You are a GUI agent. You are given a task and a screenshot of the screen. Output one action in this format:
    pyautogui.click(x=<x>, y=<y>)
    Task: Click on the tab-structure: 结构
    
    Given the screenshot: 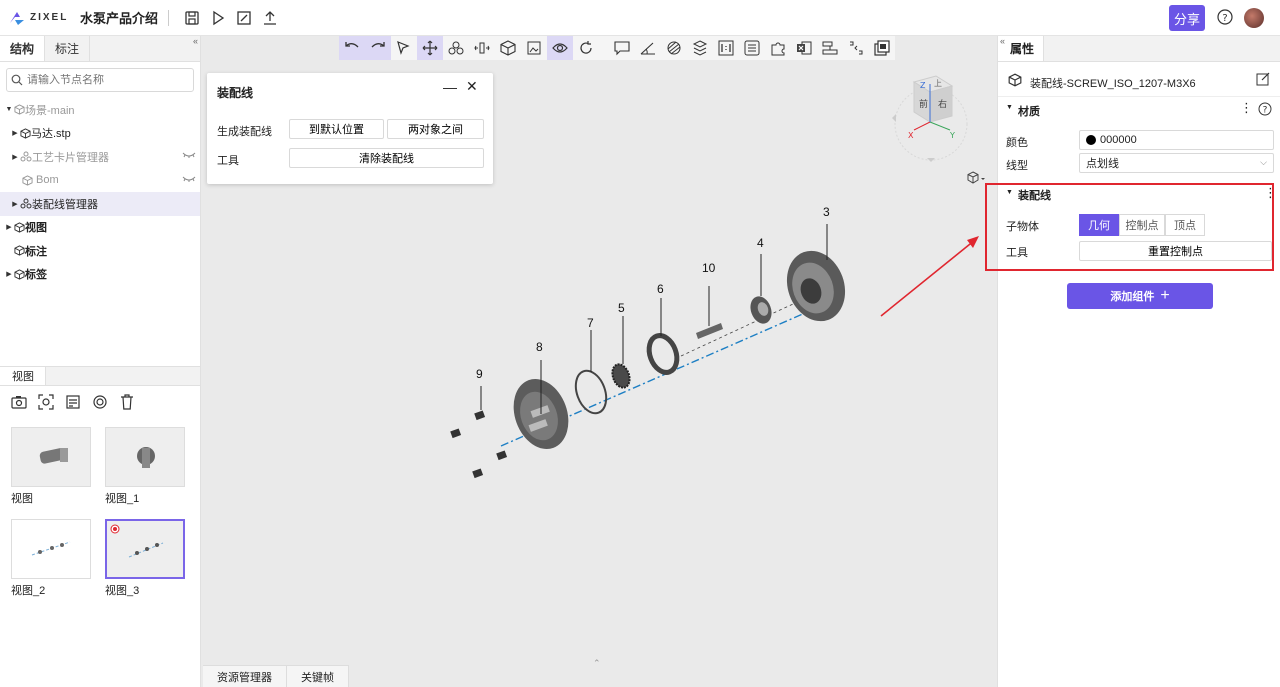 What is the action you would take?
    pyautogui.click(x=22, y=48)
    